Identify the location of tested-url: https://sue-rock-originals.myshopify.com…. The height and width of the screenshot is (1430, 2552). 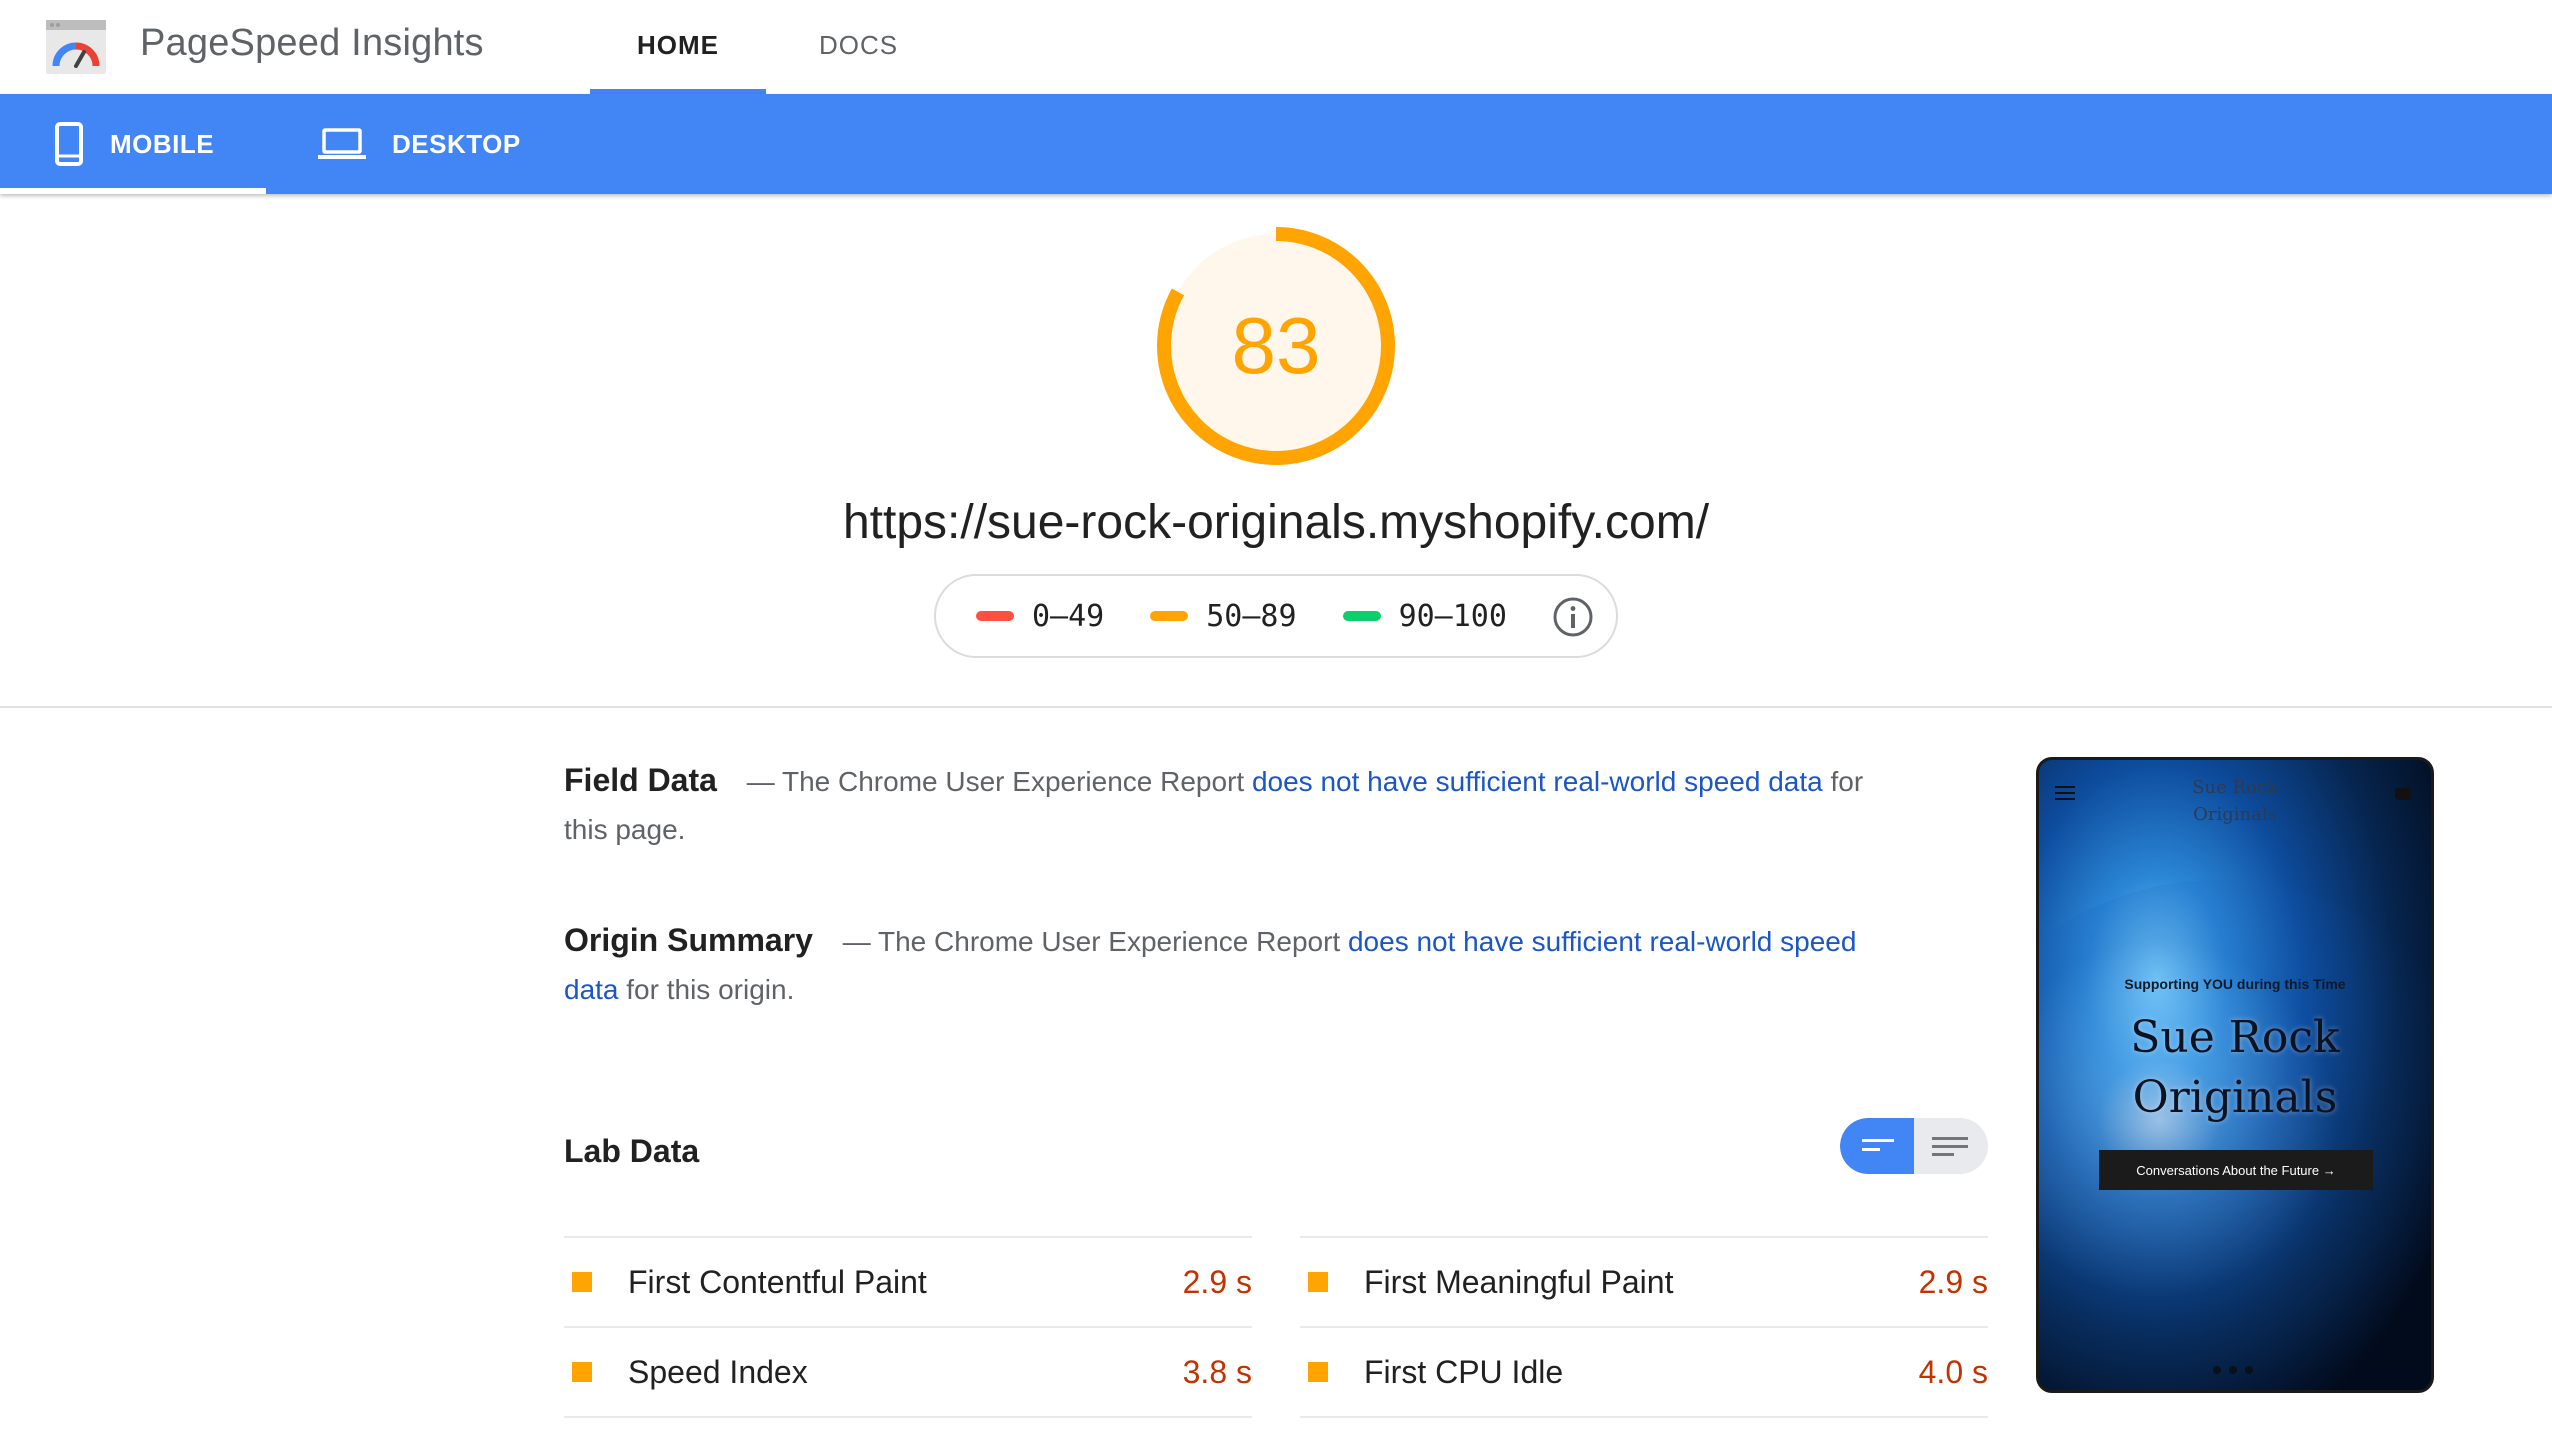
(1276, 522).